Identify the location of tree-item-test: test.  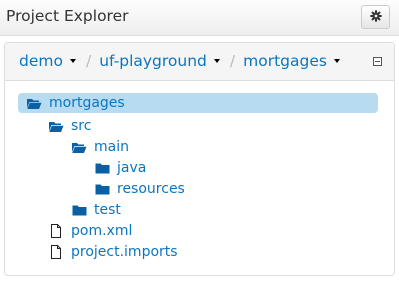
(96, 210).